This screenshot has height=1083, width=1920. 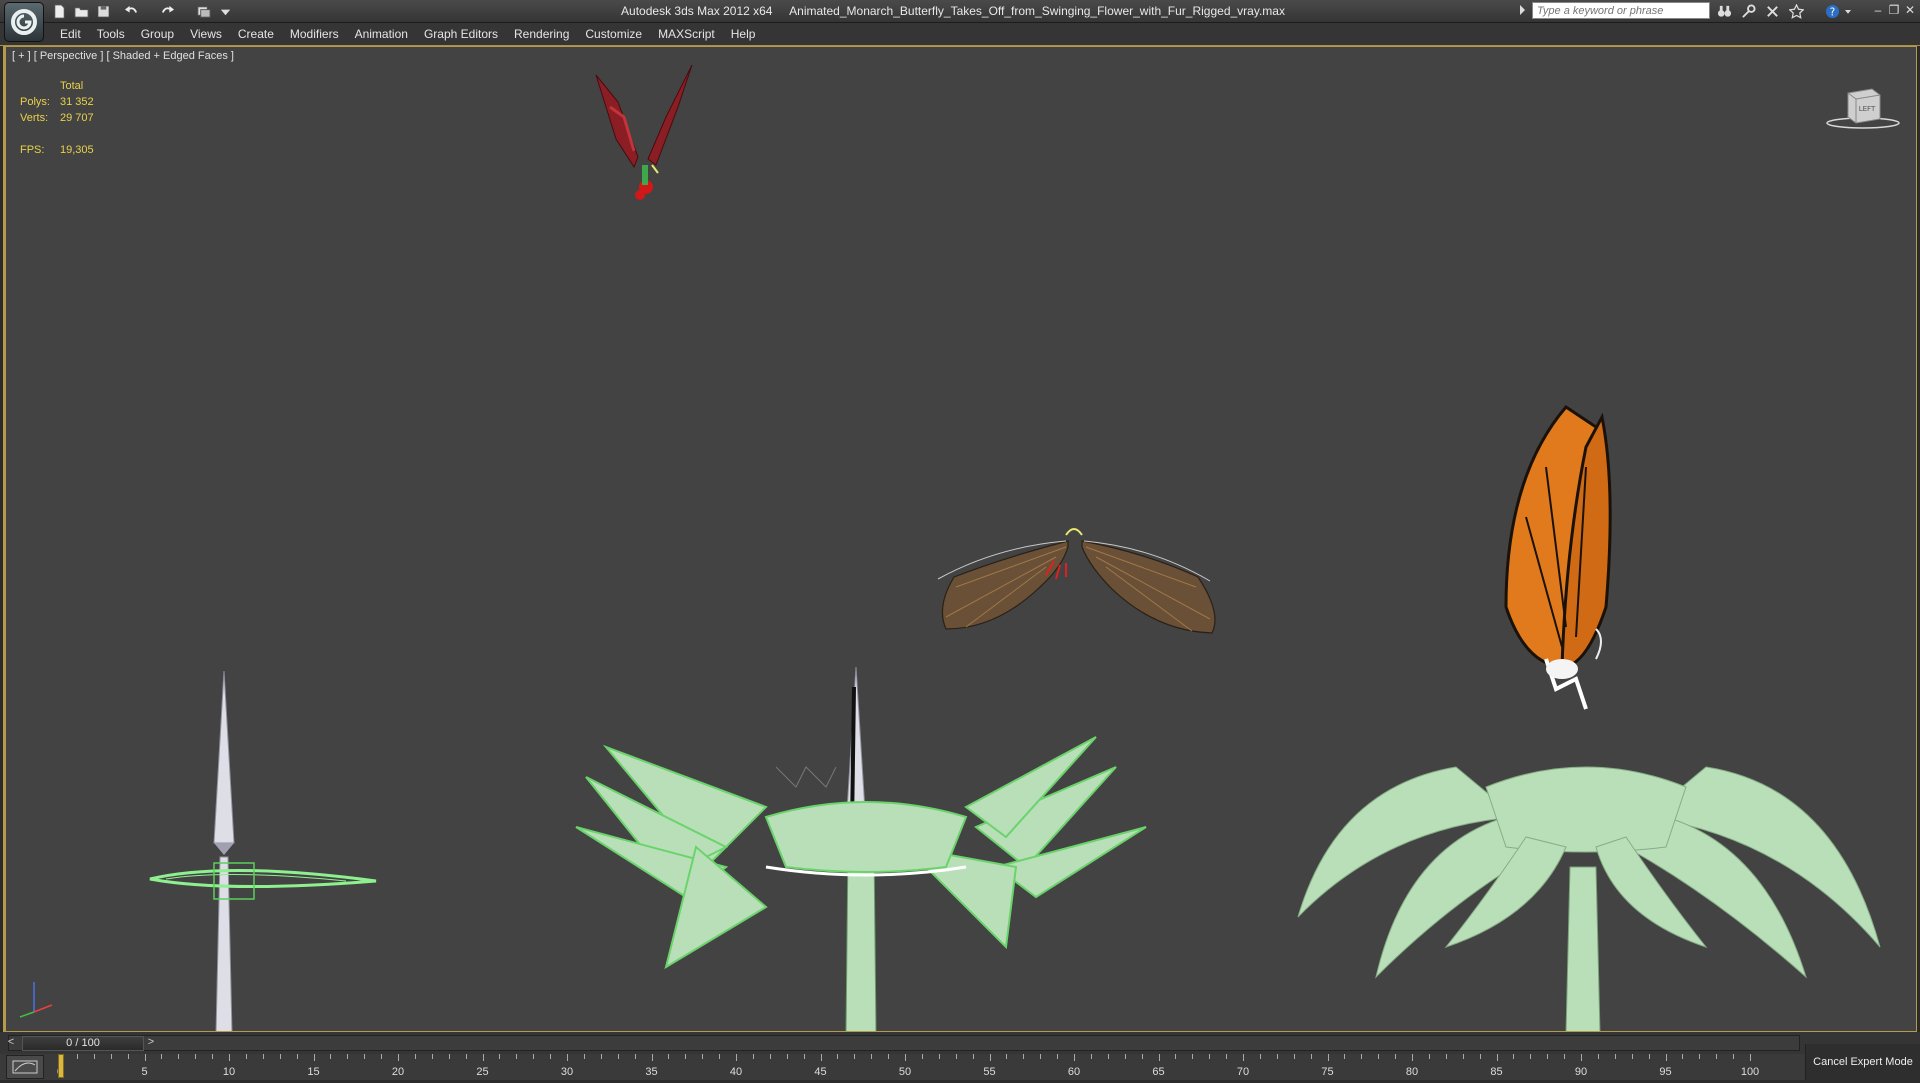 What do you see at coordinates (1581, 1072) in the screenshot?
I see `track-bar-tick-label: 90` at bounding box center [1581, 1072].